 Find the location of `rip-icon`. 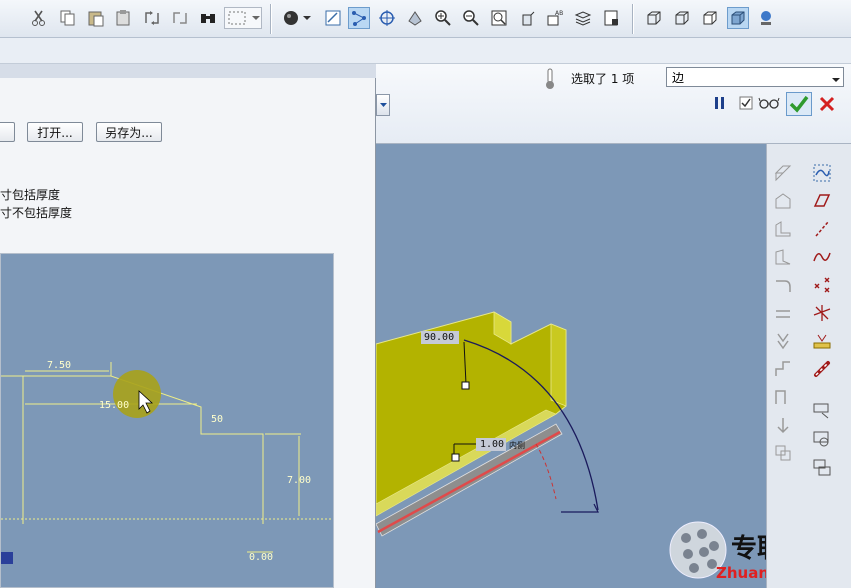

rip-icon is located at coordinates (783, 397).